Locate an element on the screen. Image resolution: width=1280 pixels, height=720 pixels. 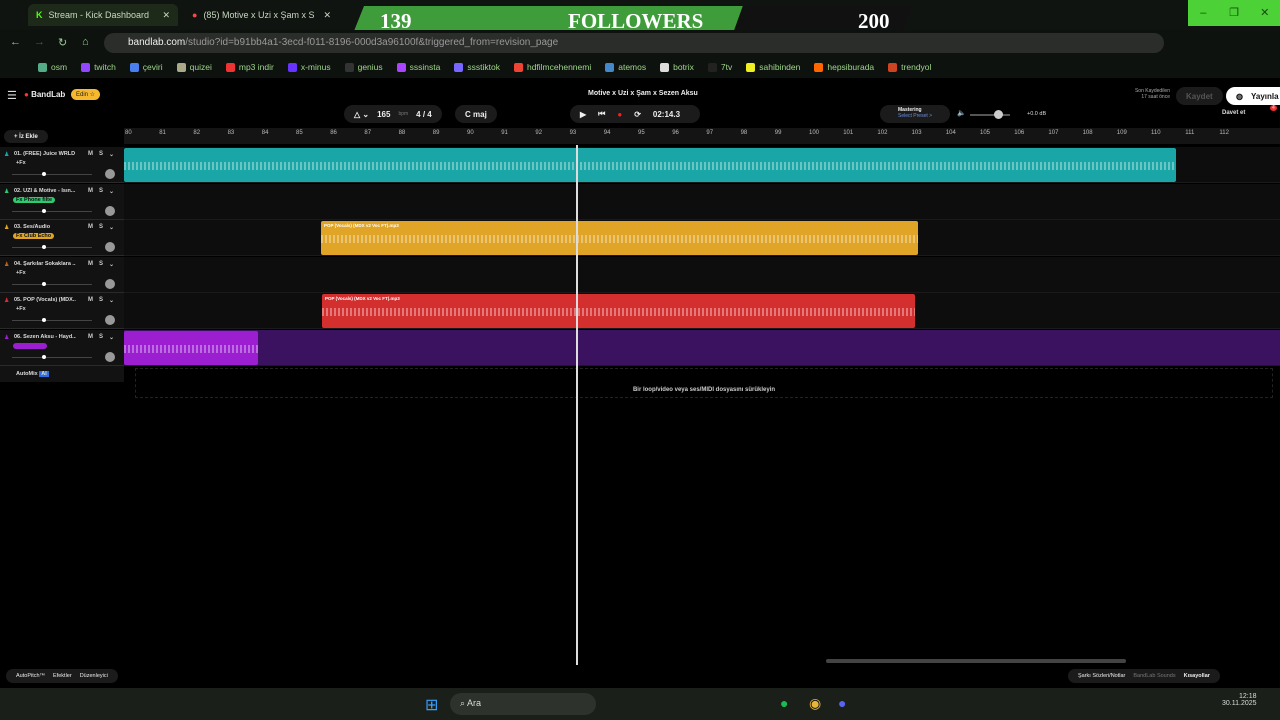
track-header: ♟ 03. Ses/Audio Fx Club Echo M S ⌄ is located at coordinates (62, 238).